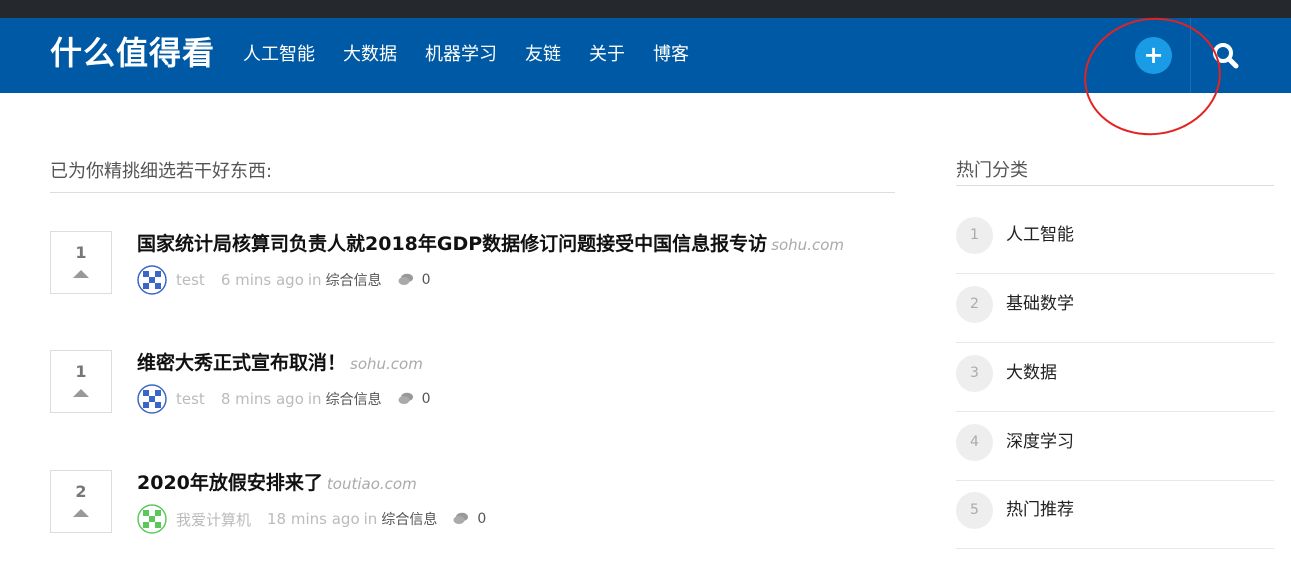 This screenshot has width=1291, height=568. Describe the element at coordinates (1040, 442) in the screenshot. I see `category-label: 深度学习` at that location.